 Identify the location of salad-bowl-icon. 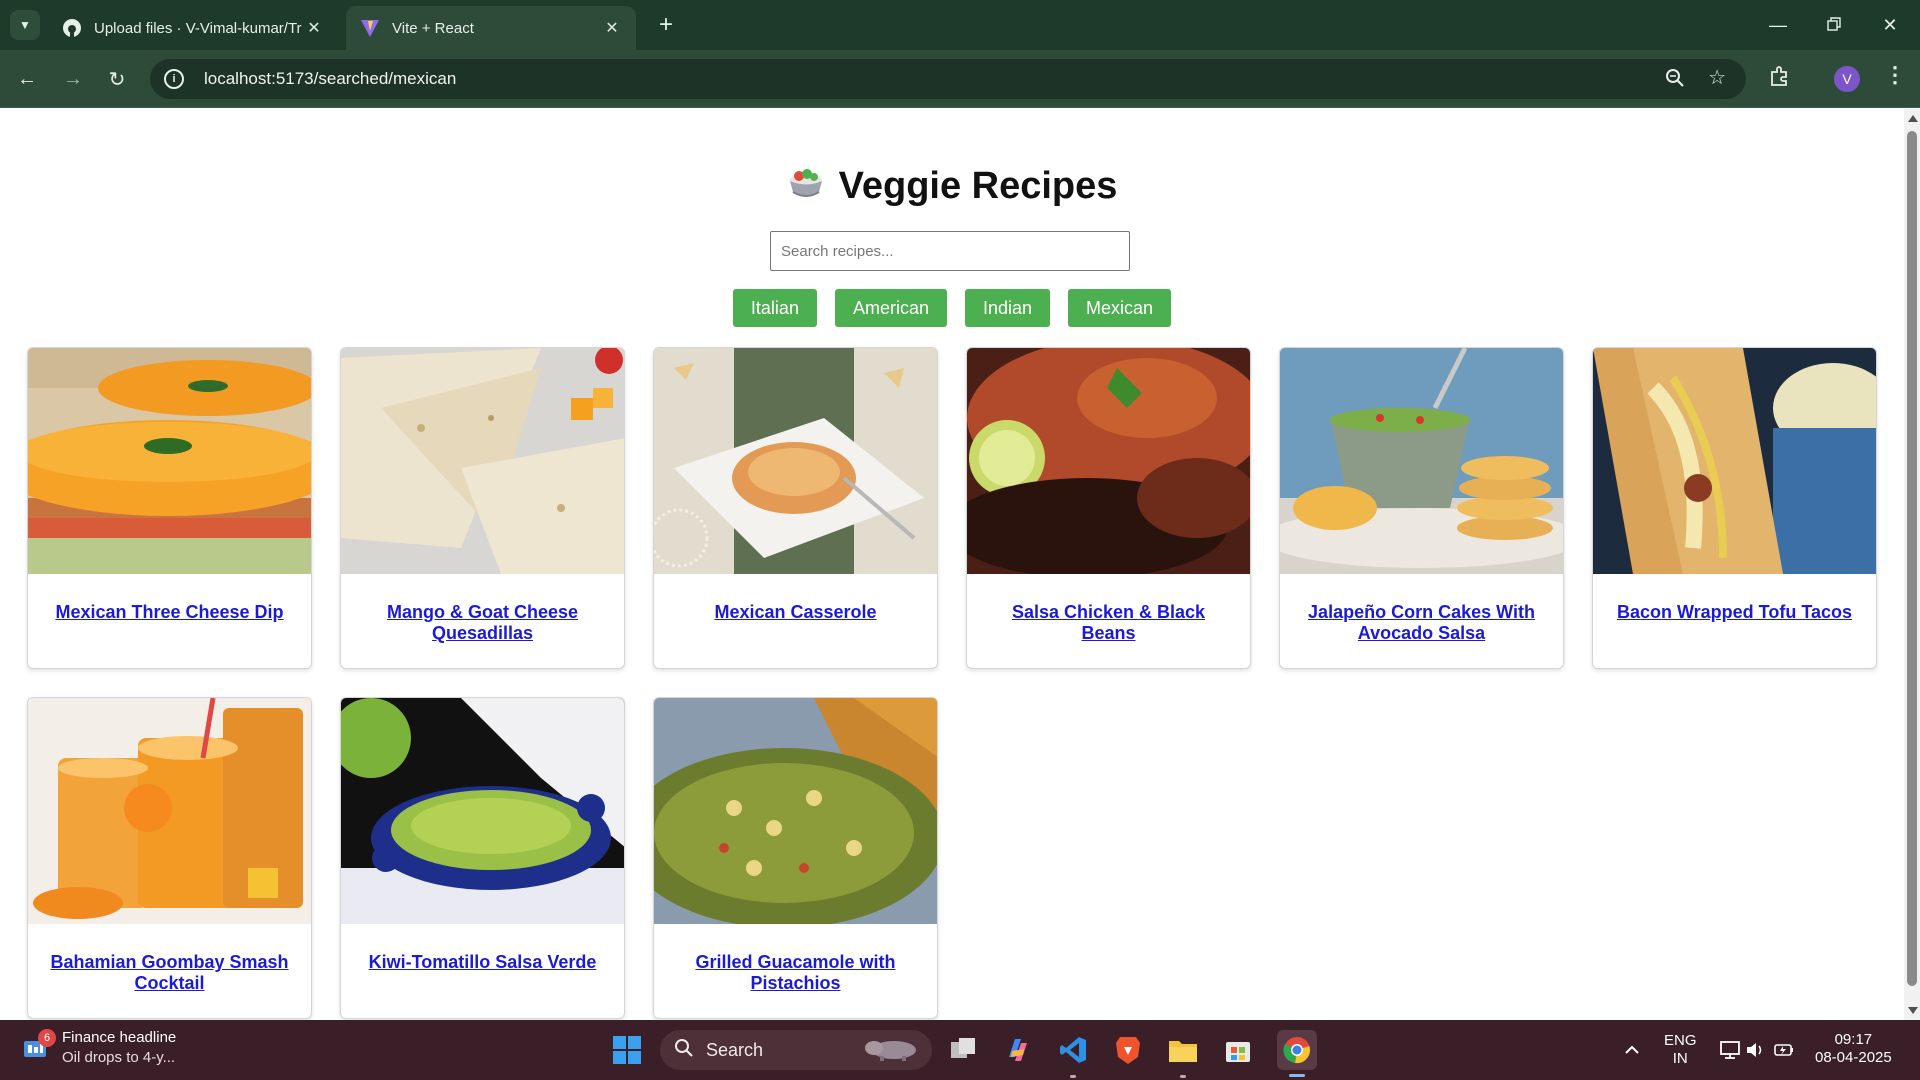
(806, 188).